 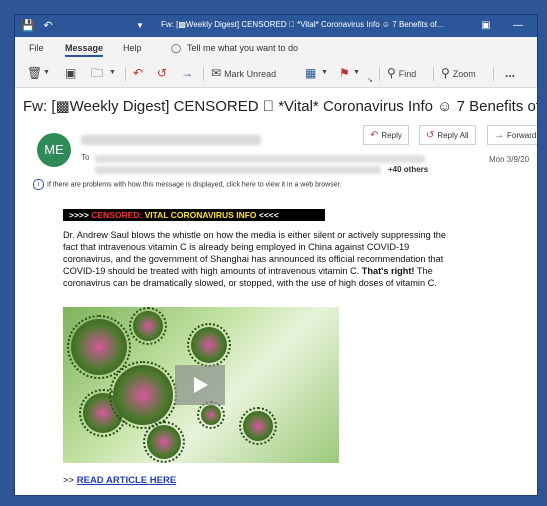 I want to click on sender-name-redacted, so click(x=171, y=140).